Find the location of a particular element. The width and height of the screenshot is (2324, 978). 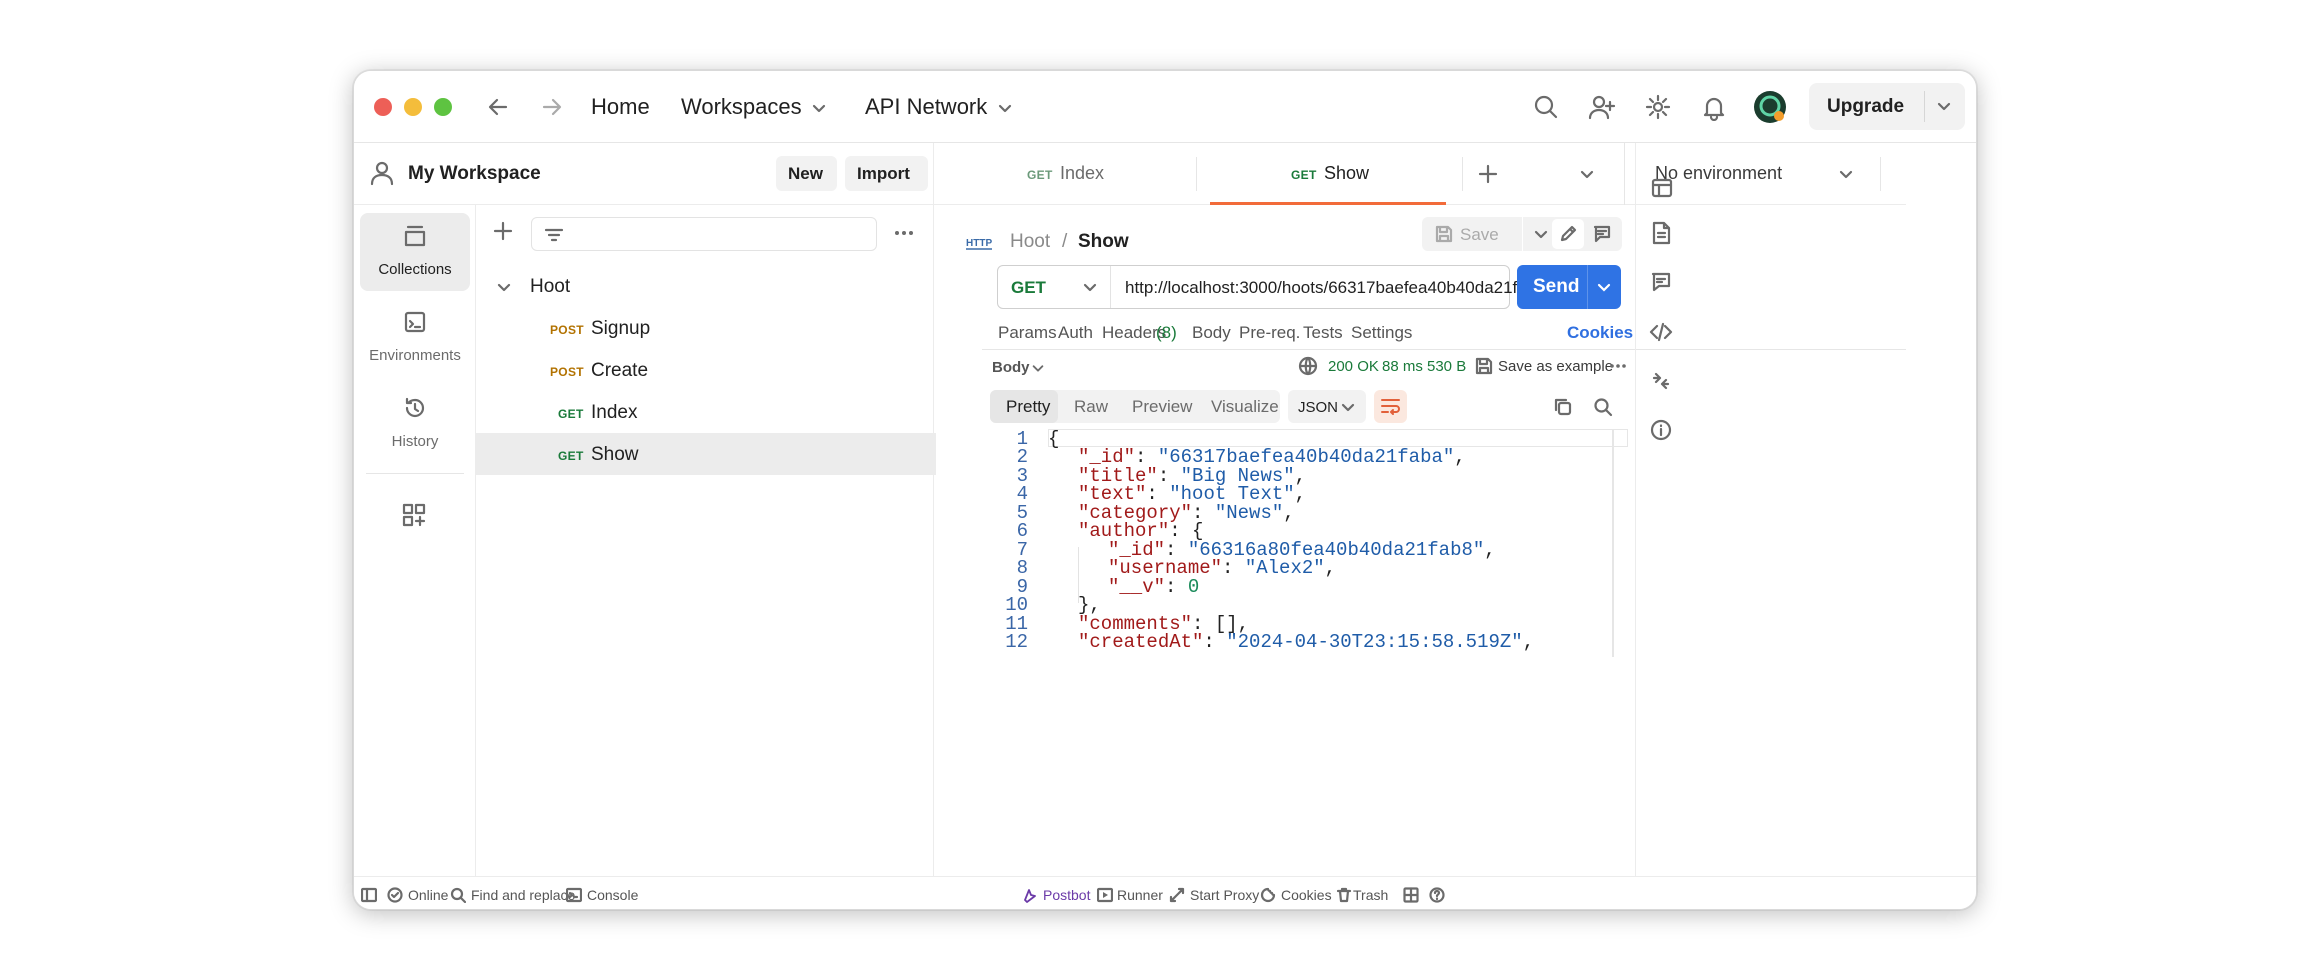

globe-icon is located at coordinates (1308, 366).